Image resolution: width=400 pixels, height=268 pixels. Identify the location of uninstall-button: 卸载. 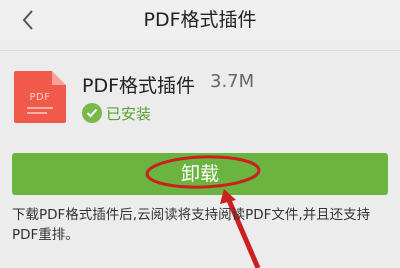
(200, 174).